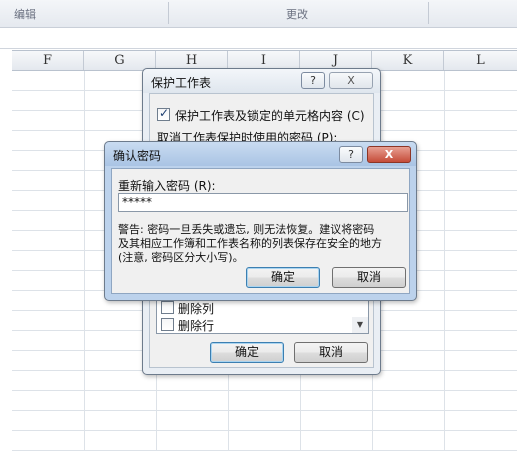 The image size is (517, 470). Describe the element at coordinates (258, 14) in the screenshot. I see `ribbon-strip: 编辑 更改` at that location.